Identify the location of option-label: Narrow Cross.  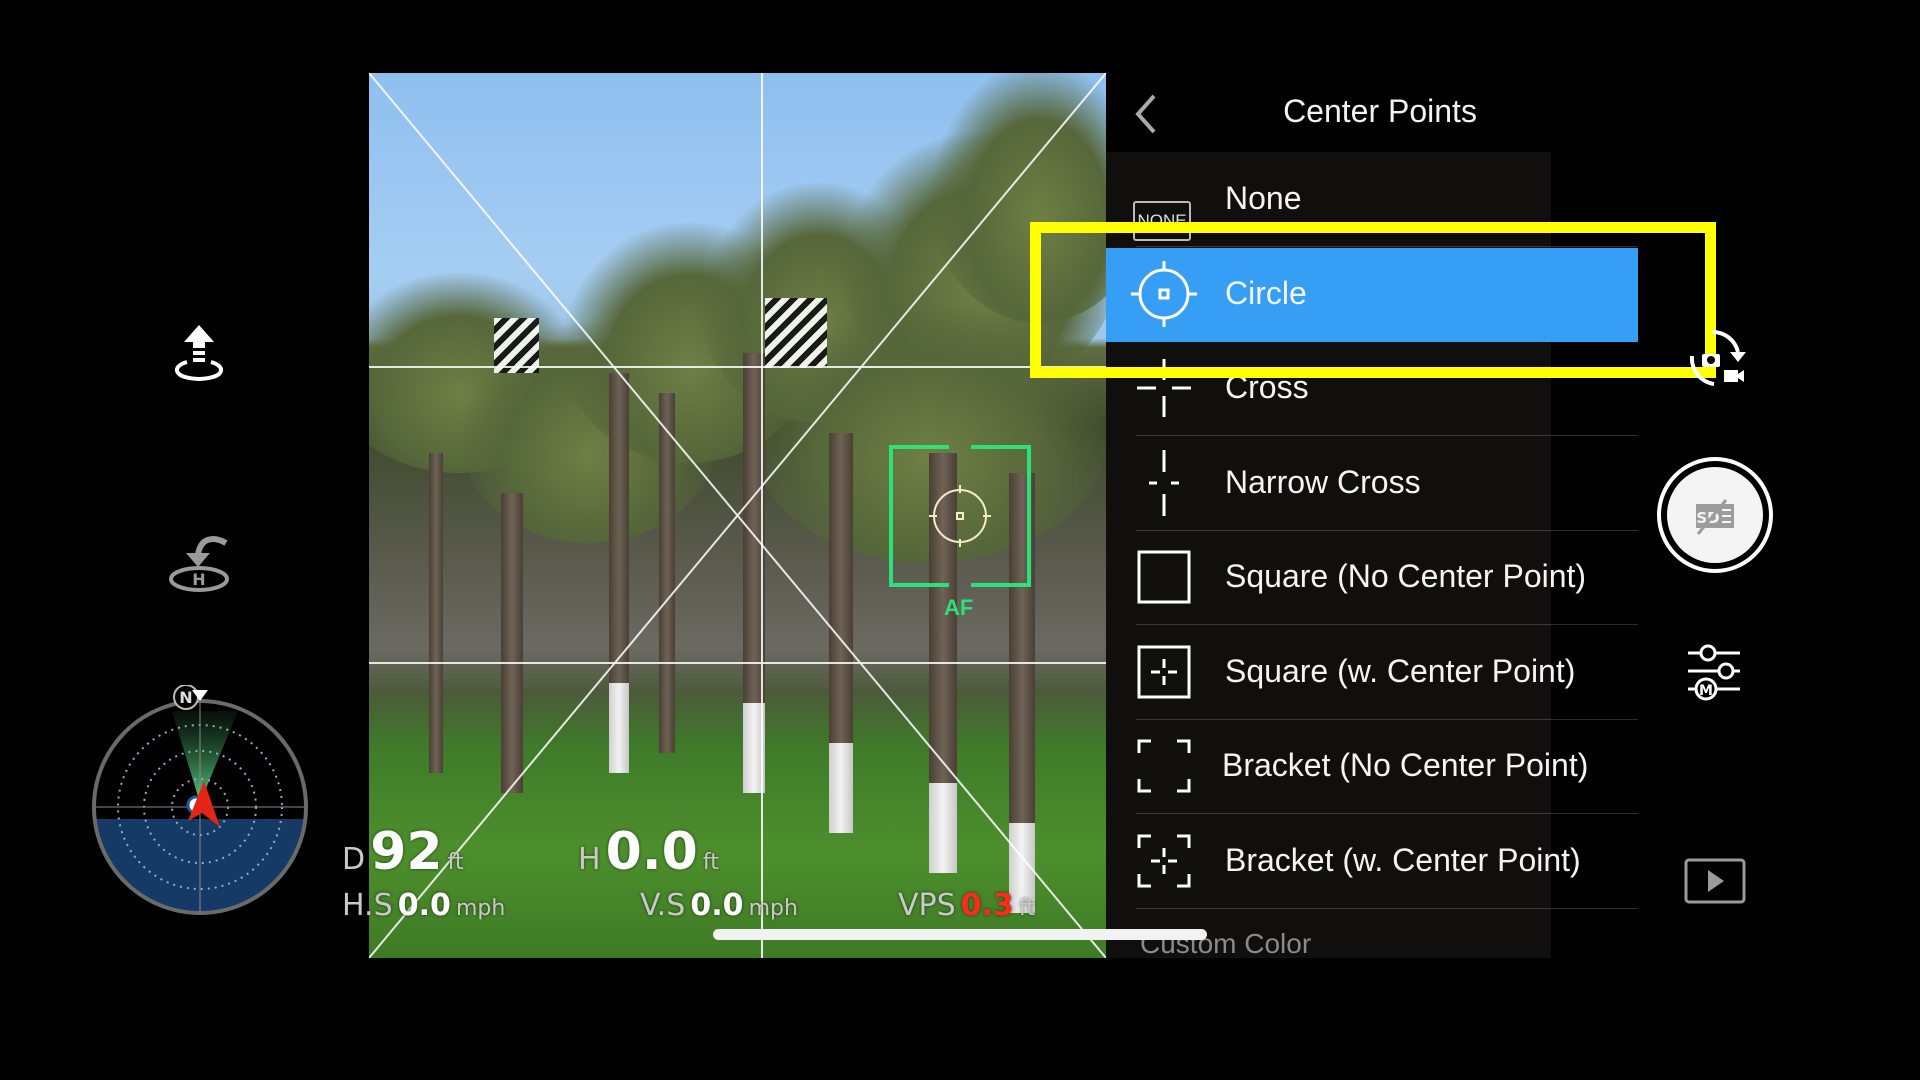
(1323, 482).